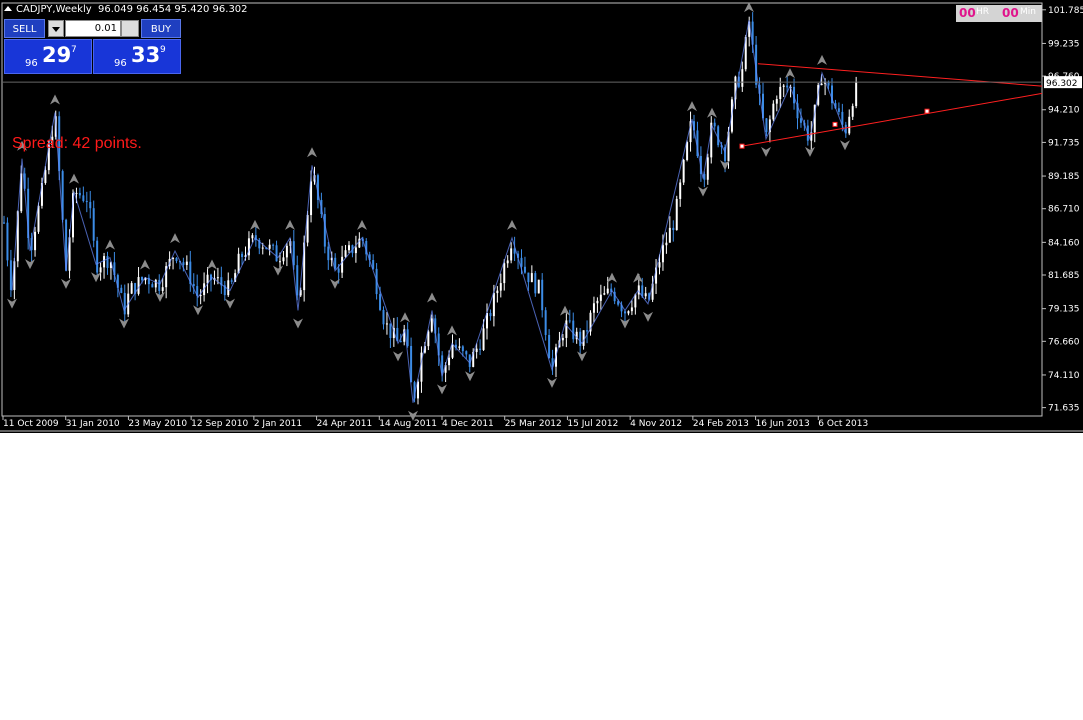  What do you see at coordinates (999, 13) in the screenshot?
I see `candle-timer: 00 HR 00 Min` at bounding box center [999, 13].